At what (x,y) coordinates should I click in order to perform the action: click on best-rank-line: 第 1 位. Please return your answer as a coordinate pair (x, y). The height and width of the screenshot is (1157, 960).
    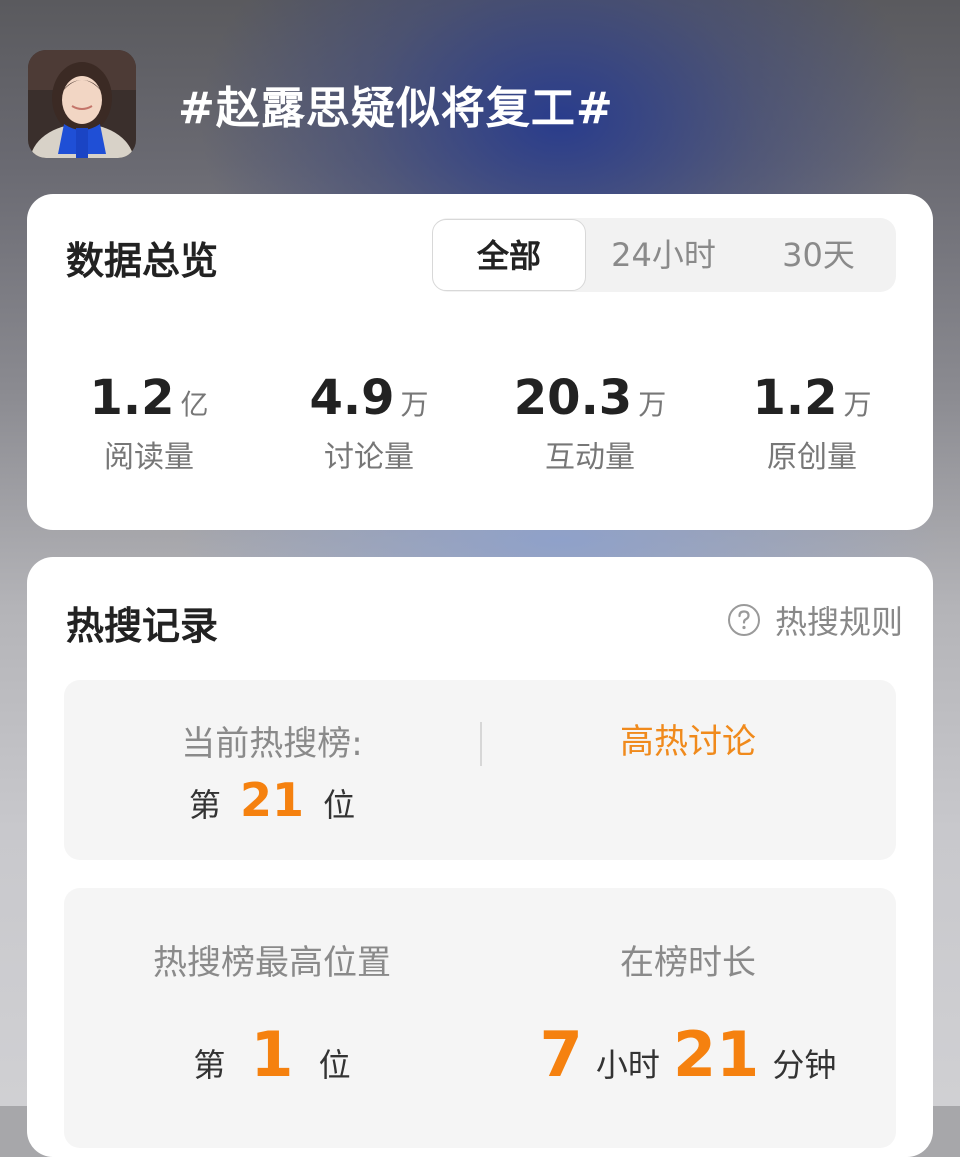
    Looking at the image, I should click on (272, 1055).